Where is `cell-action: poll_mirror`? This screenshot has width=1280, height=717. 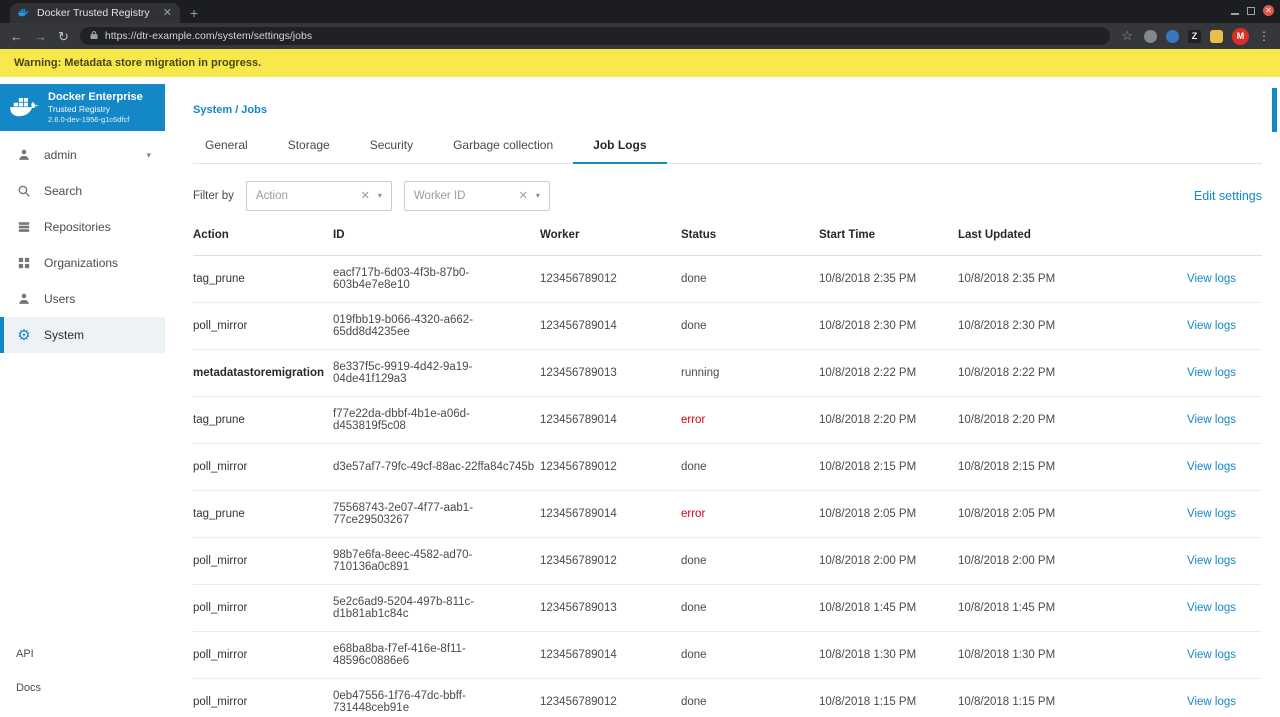
cell-action: poll_mirror is located at coordinates (220, 561).